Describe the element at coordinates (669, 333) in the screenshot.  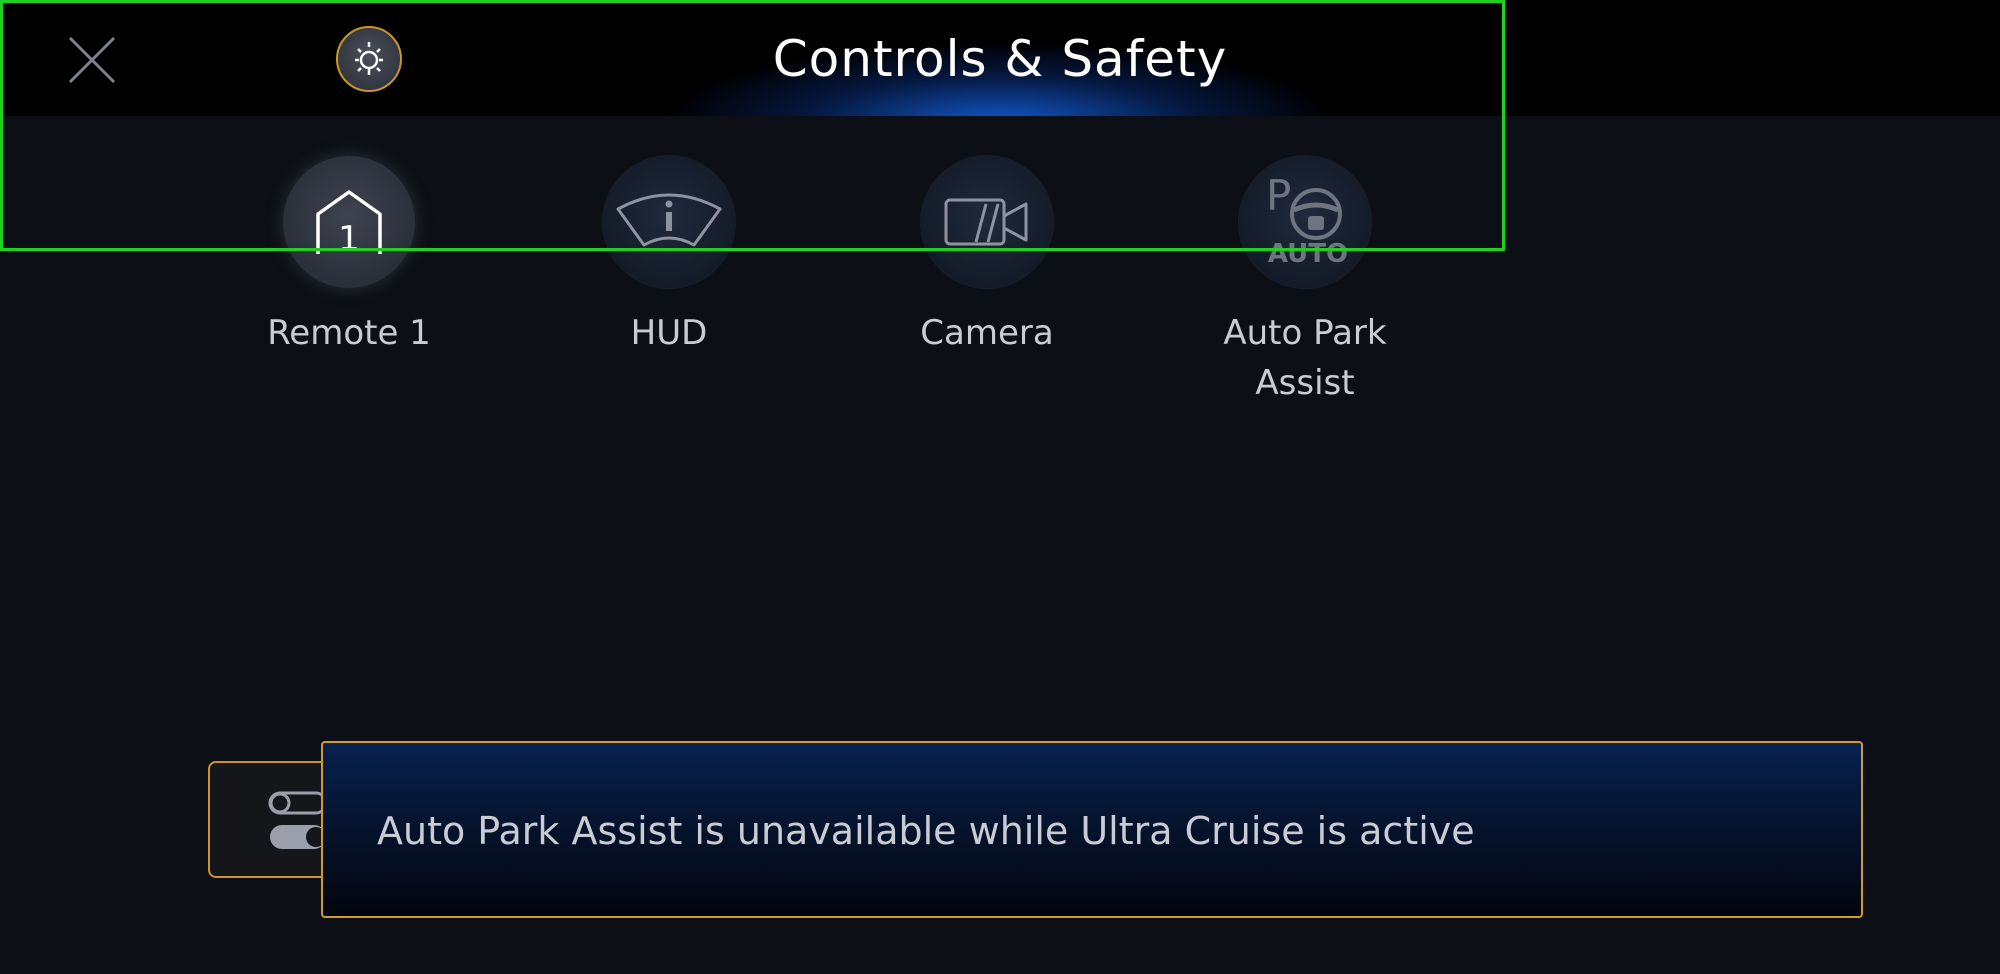
I see `hud-label: HUD` at that location.